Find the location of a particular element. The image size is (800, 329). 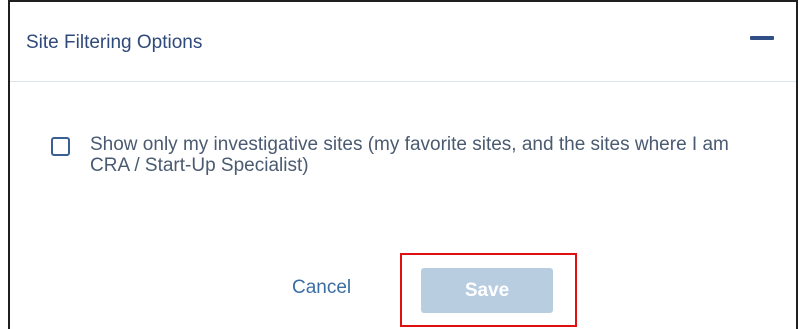

cancel-button: Cancel is located at coordinates (321, 288).